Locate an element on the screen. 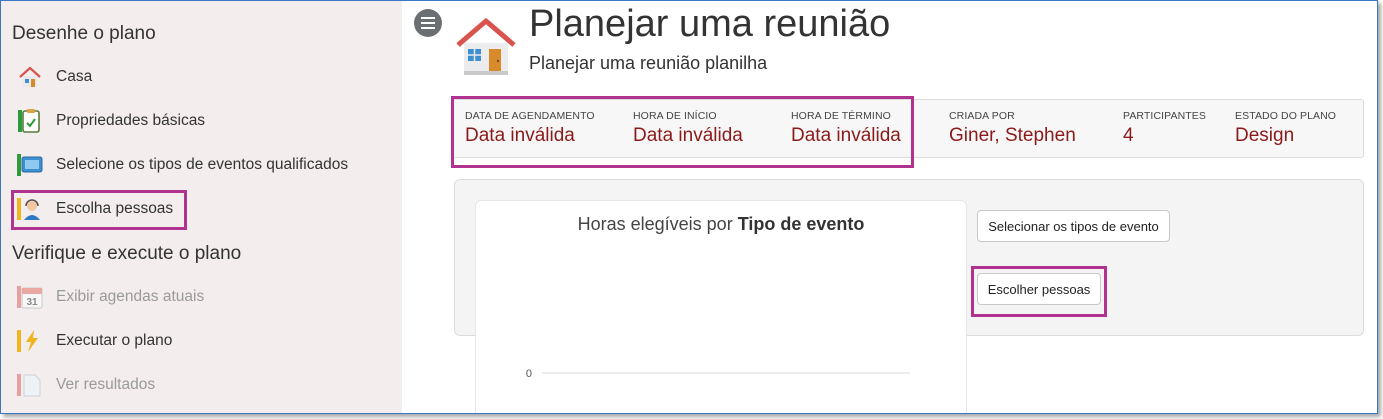  sidebar-item-label: Exibir agendas atuais is located at coordinates (130, 296).